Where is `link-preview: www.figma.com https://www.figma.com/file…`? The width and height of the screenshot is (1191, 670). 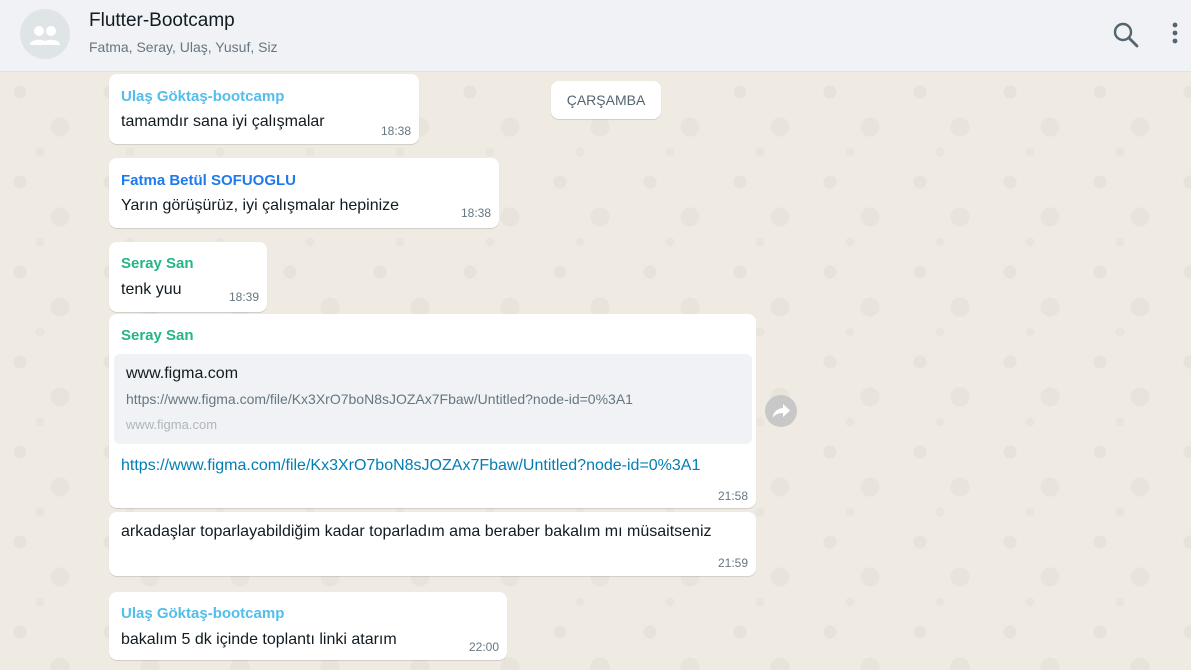 link-preview: www.figma.com https://www.figma.com/file… is located at coordinates (433, 399).